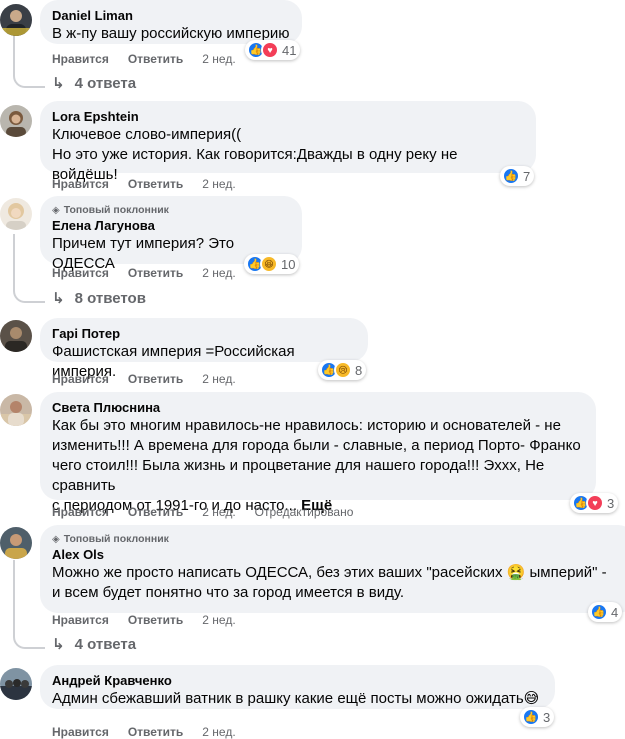 The image size is (625, 739). I want to click on reactions-summary: 👍 ♥ 3, so click(594, 503).